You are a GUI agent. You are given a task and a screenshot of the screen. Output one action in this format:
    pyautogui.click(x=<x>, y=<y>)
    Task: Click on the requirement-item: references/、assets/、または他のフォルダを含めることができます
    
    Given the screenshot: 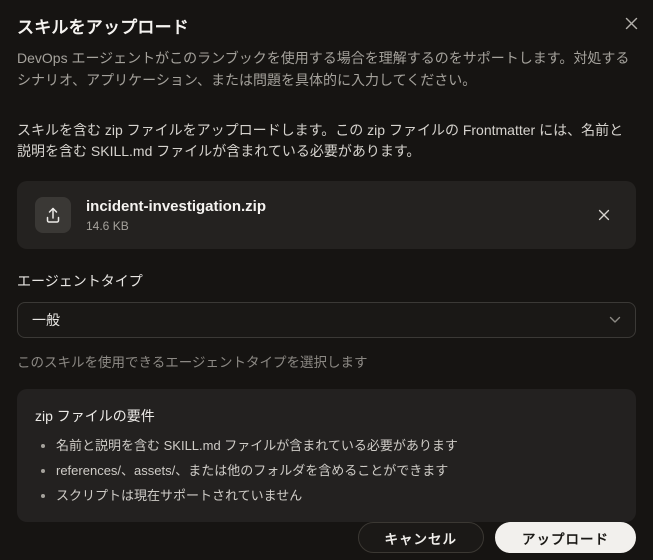 What is the action you would take?
    pyautogui.click(x=326, y=471)
    